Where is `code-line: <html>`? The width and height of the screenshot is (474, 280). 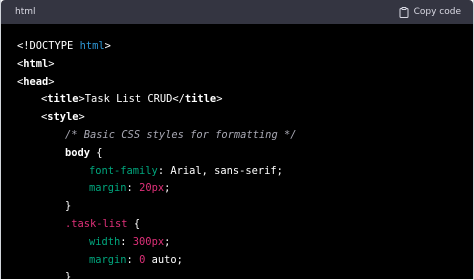
code-line: <html> is located at coordinates (237, 65).